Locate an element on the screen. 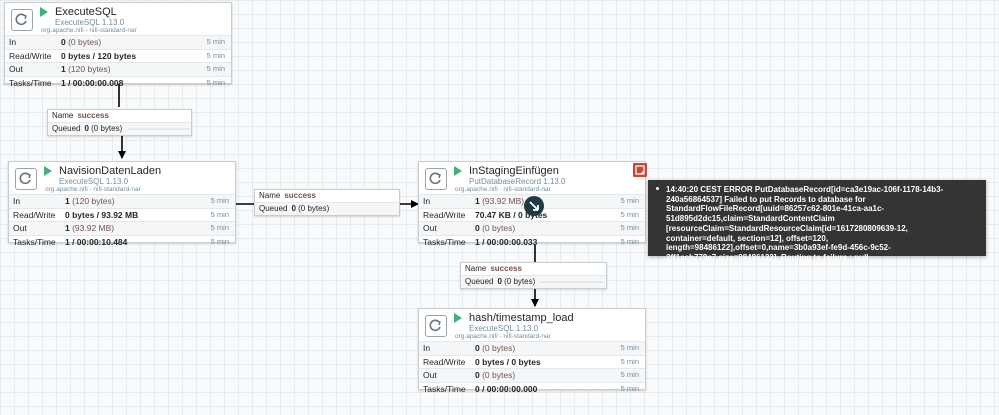 The height and width of the screenshot is (415, 999). stat-row-readwrite: Read/Write 0 bytes / 93.92 MB 5 min is located at coordinates (122, 214).